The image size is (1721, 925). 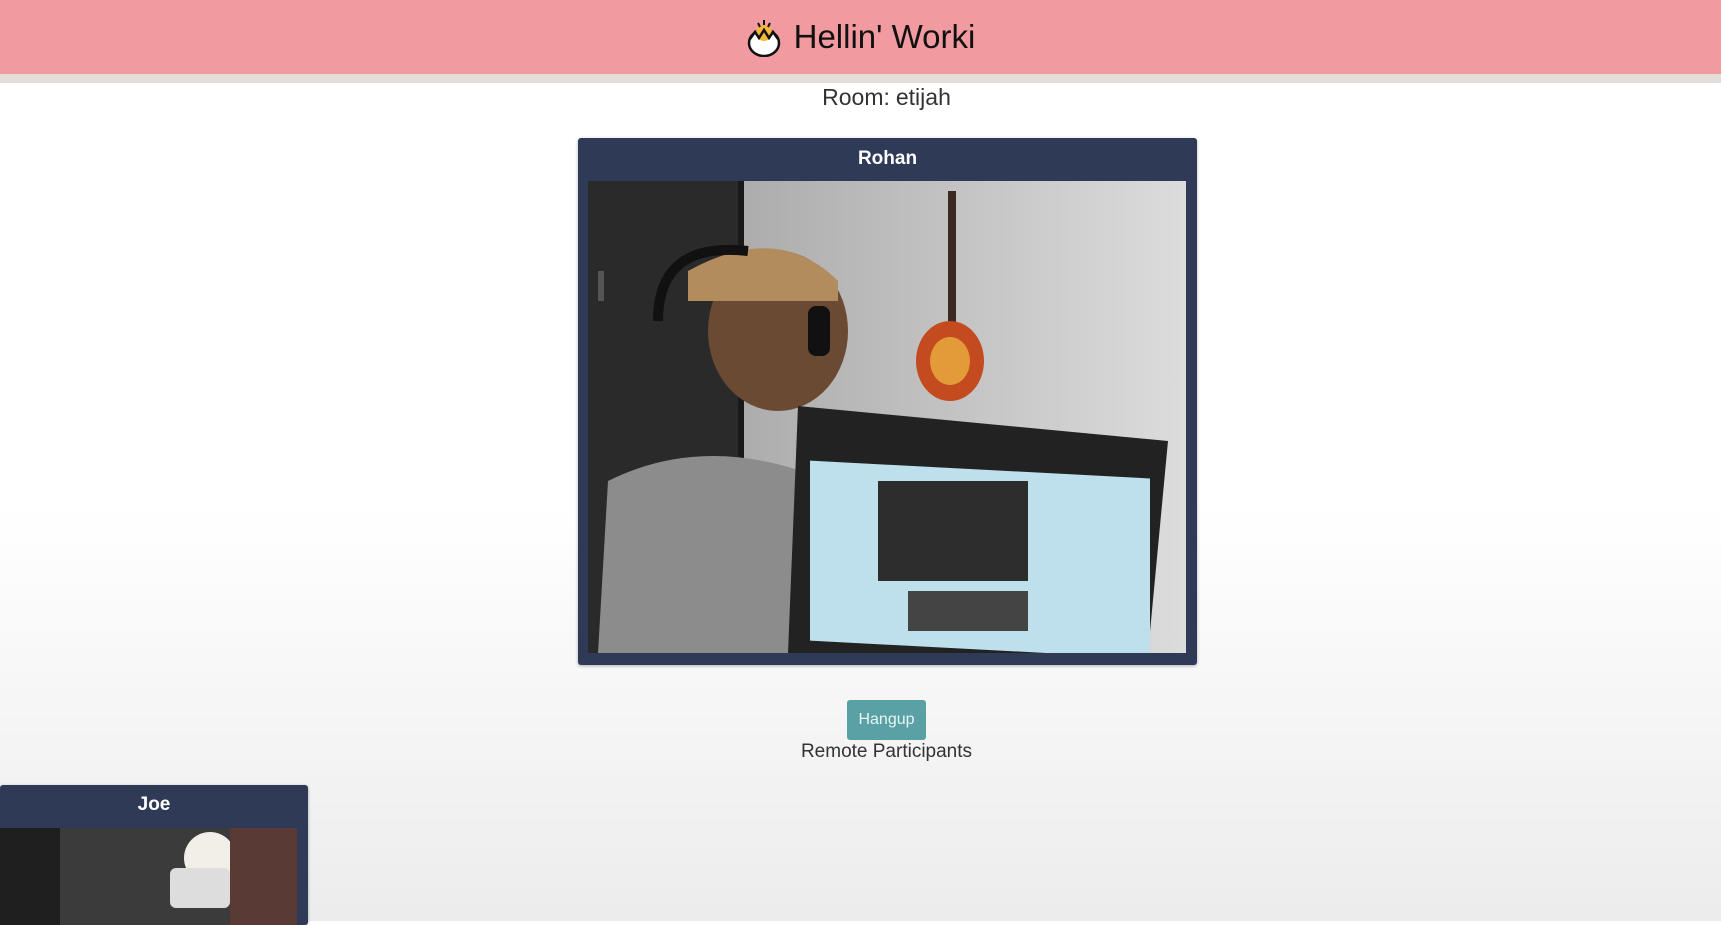 What do you see at coordinates (884, 36) in the screenshot?
I see `app-title: Hellin' Worki` at bounding box center [884, 36].